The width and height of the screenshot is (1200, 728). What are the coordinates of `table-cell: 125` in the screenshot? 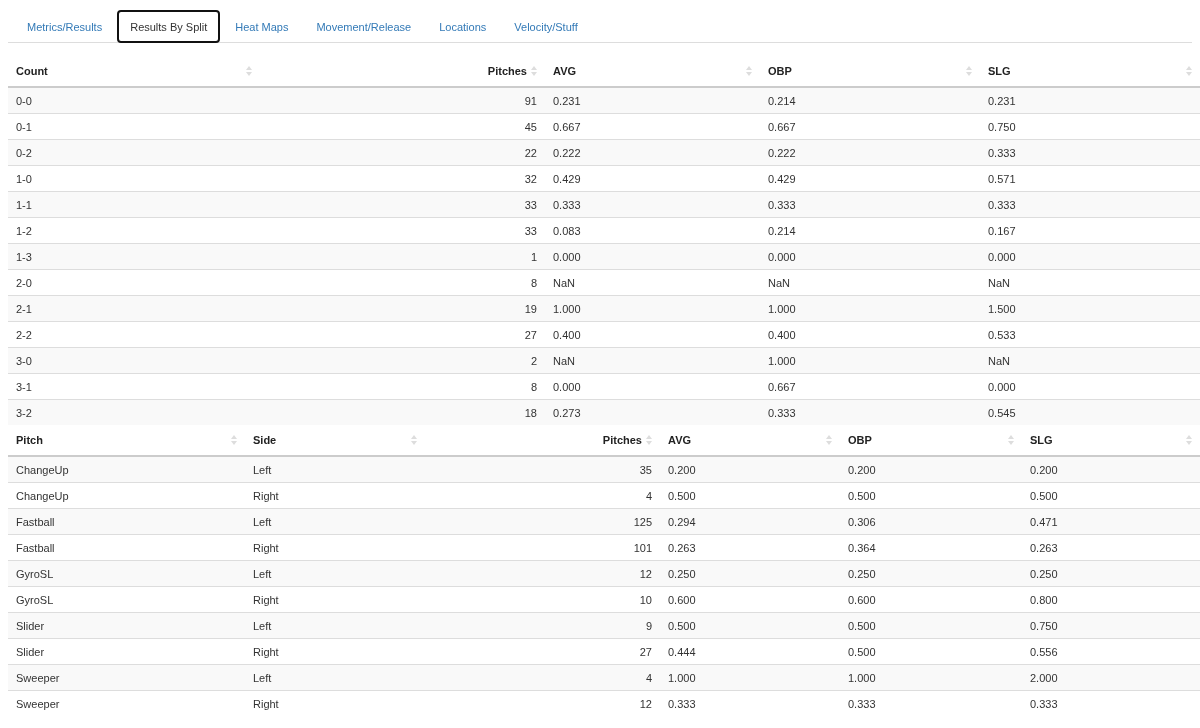 It's located at (542, 521).